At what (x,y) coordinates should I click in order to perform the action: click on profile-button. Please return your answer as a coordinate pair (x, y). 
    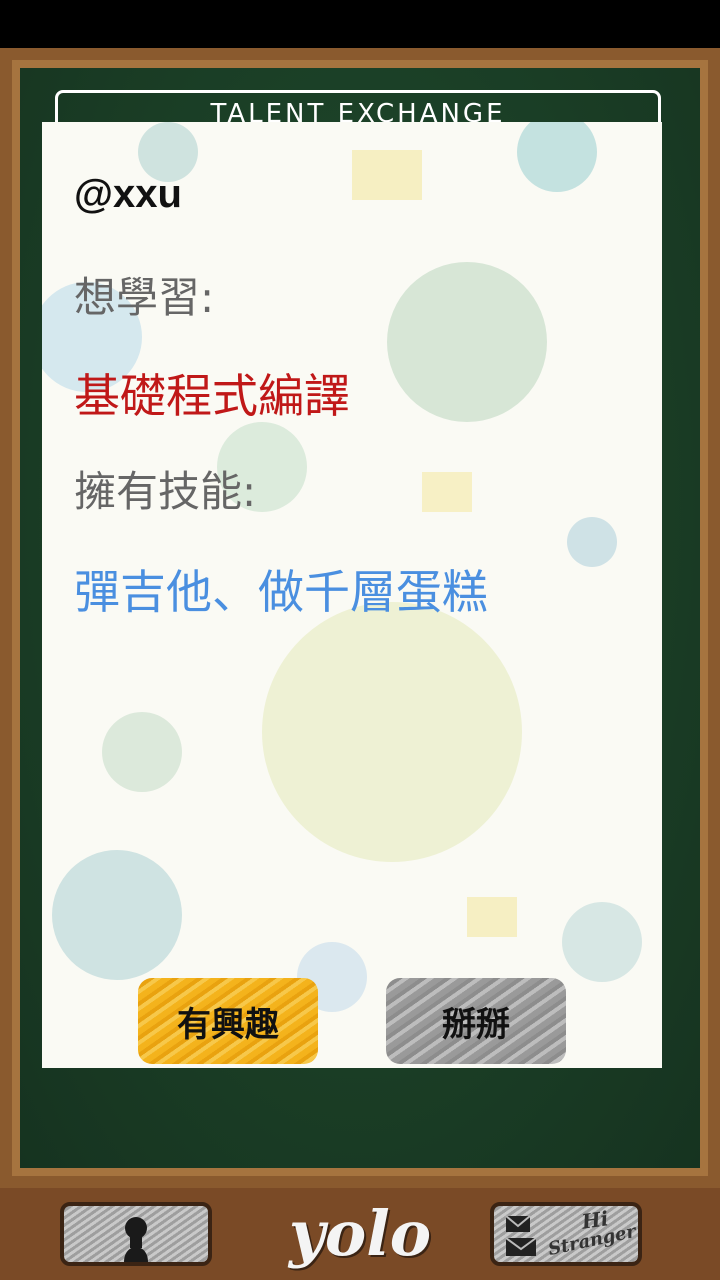
    Looking at the image, I should click on (136, 1234).